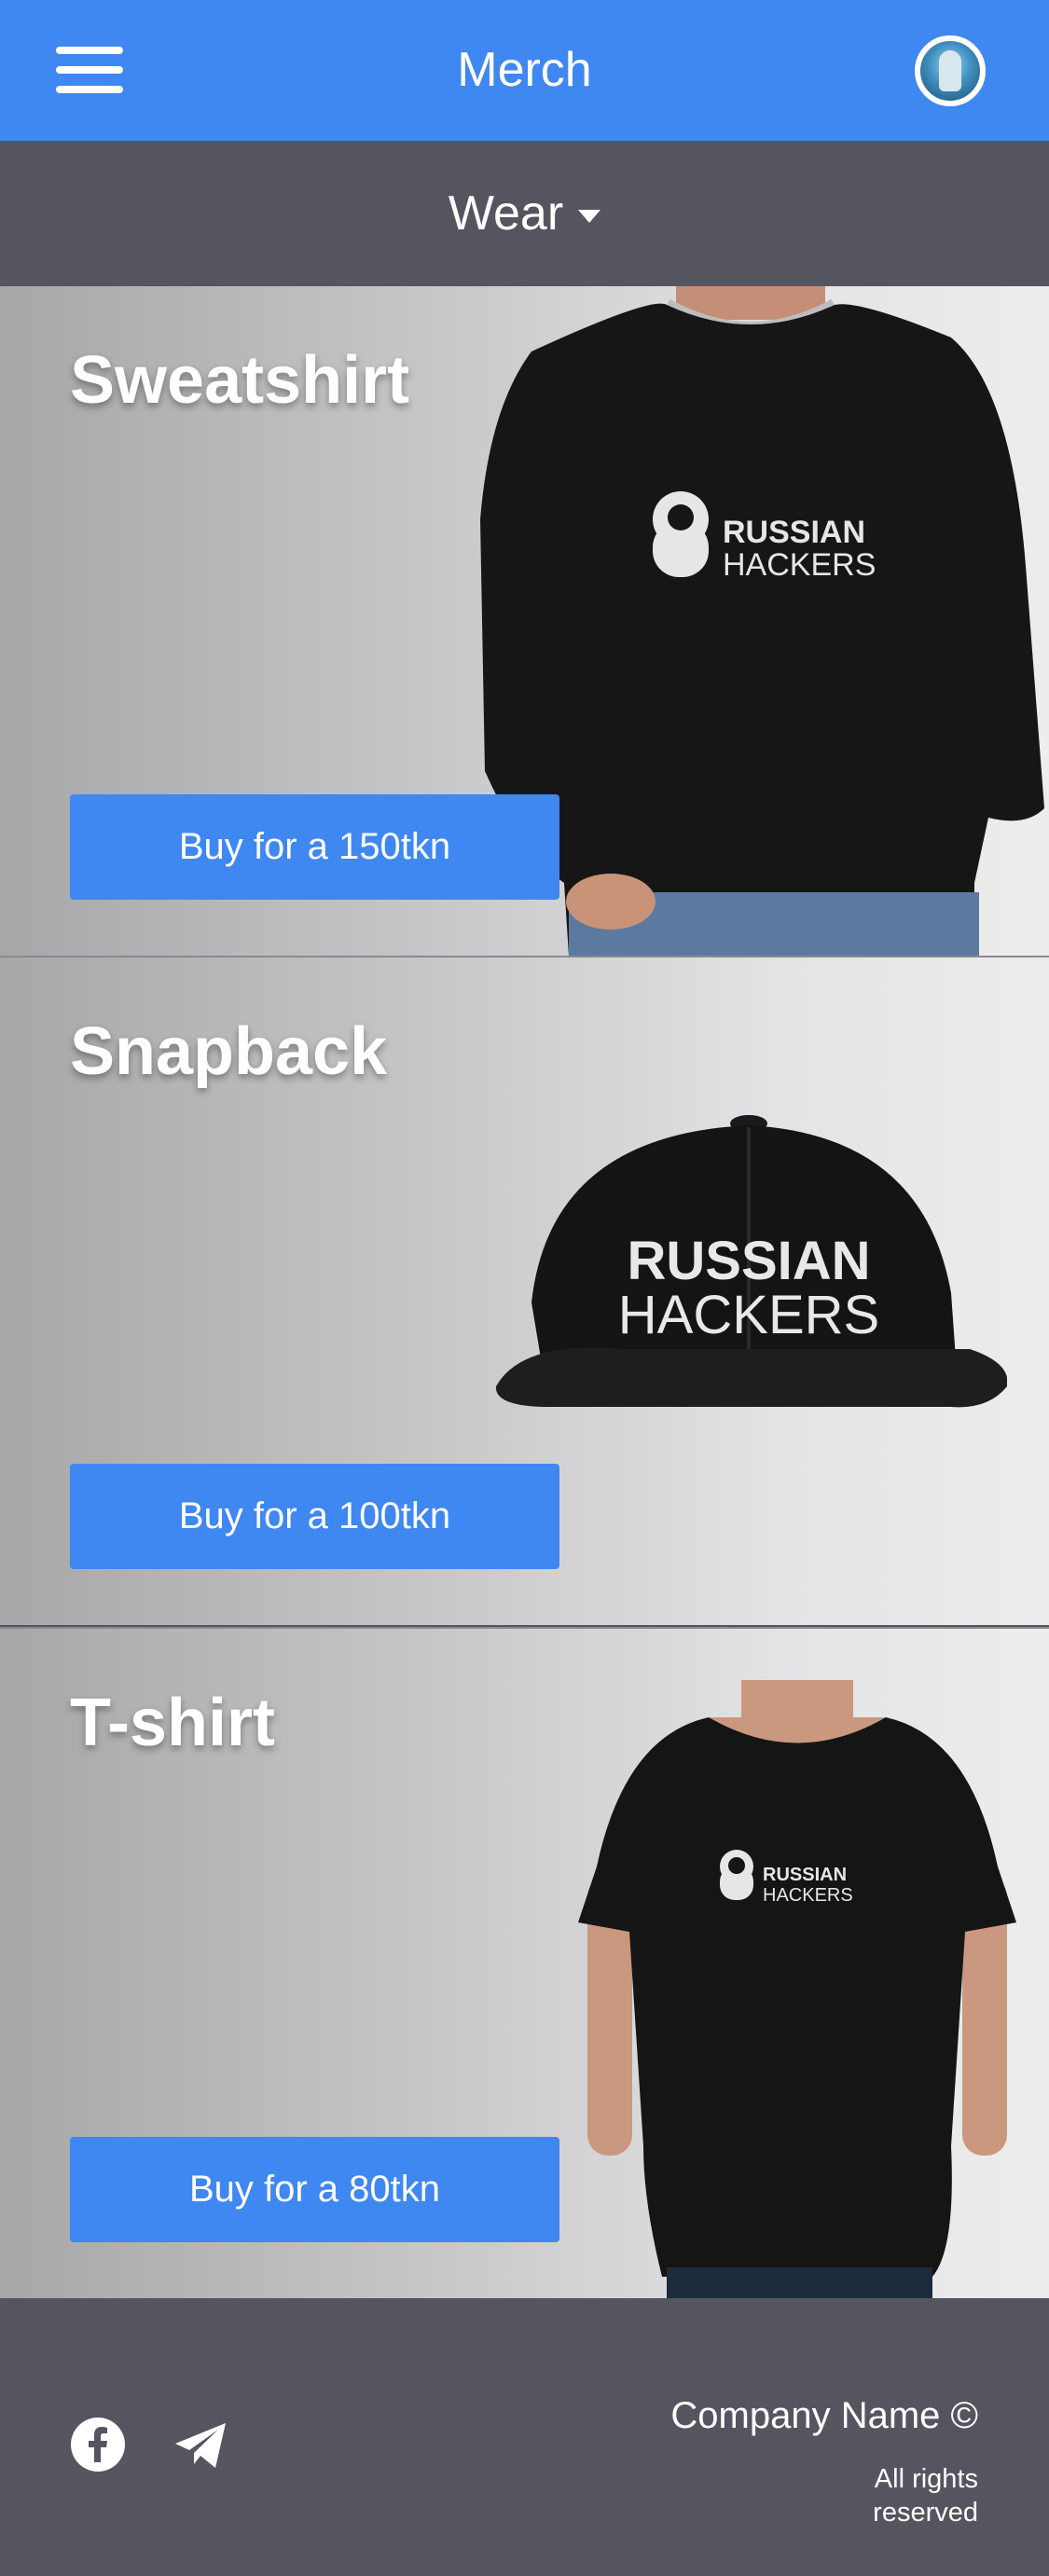 This screenshot has width=1049, height=2576. I want to click on sweatshirt-print-line2: HACKERS, so click(799, 565).